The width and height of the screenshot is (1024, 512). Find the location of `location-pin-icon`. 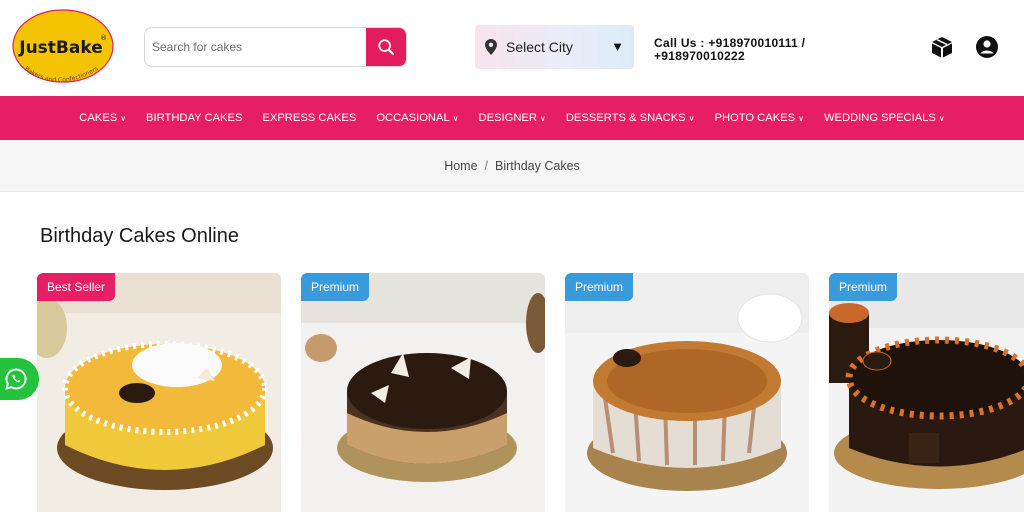

location-pin-icon is located at coordinates (491, 47).